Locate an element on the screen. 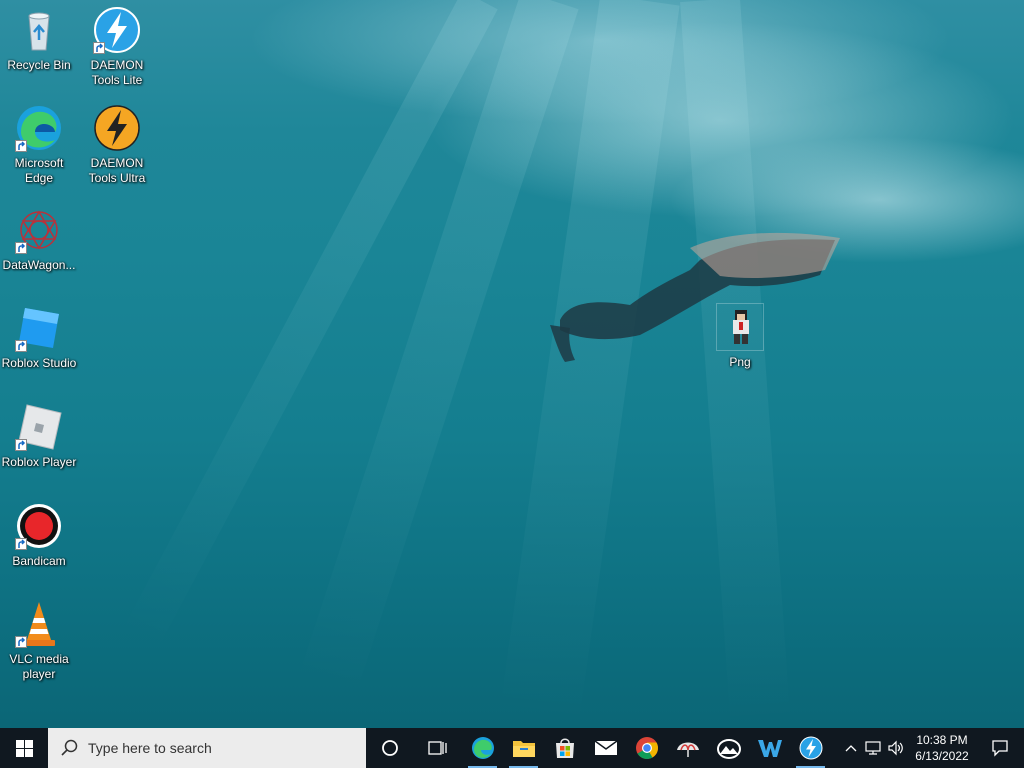 The image size is (1024, 768). taskbar-app-umbrella is located at coordinates (687, 748).